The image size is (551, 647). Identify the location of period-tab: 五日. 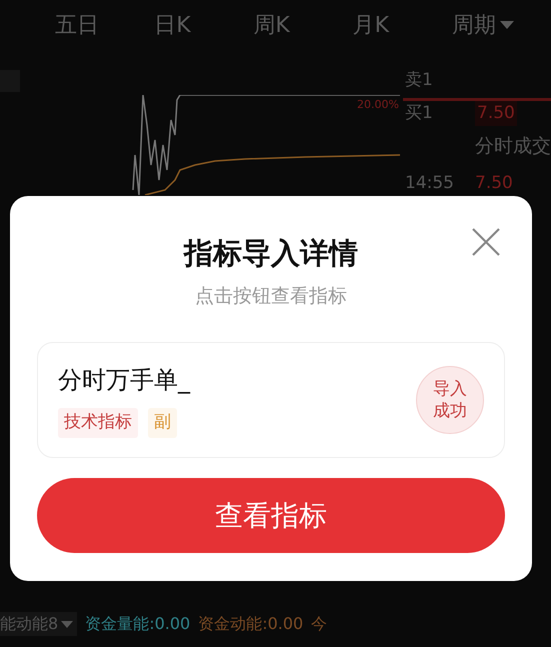
(104, 25).